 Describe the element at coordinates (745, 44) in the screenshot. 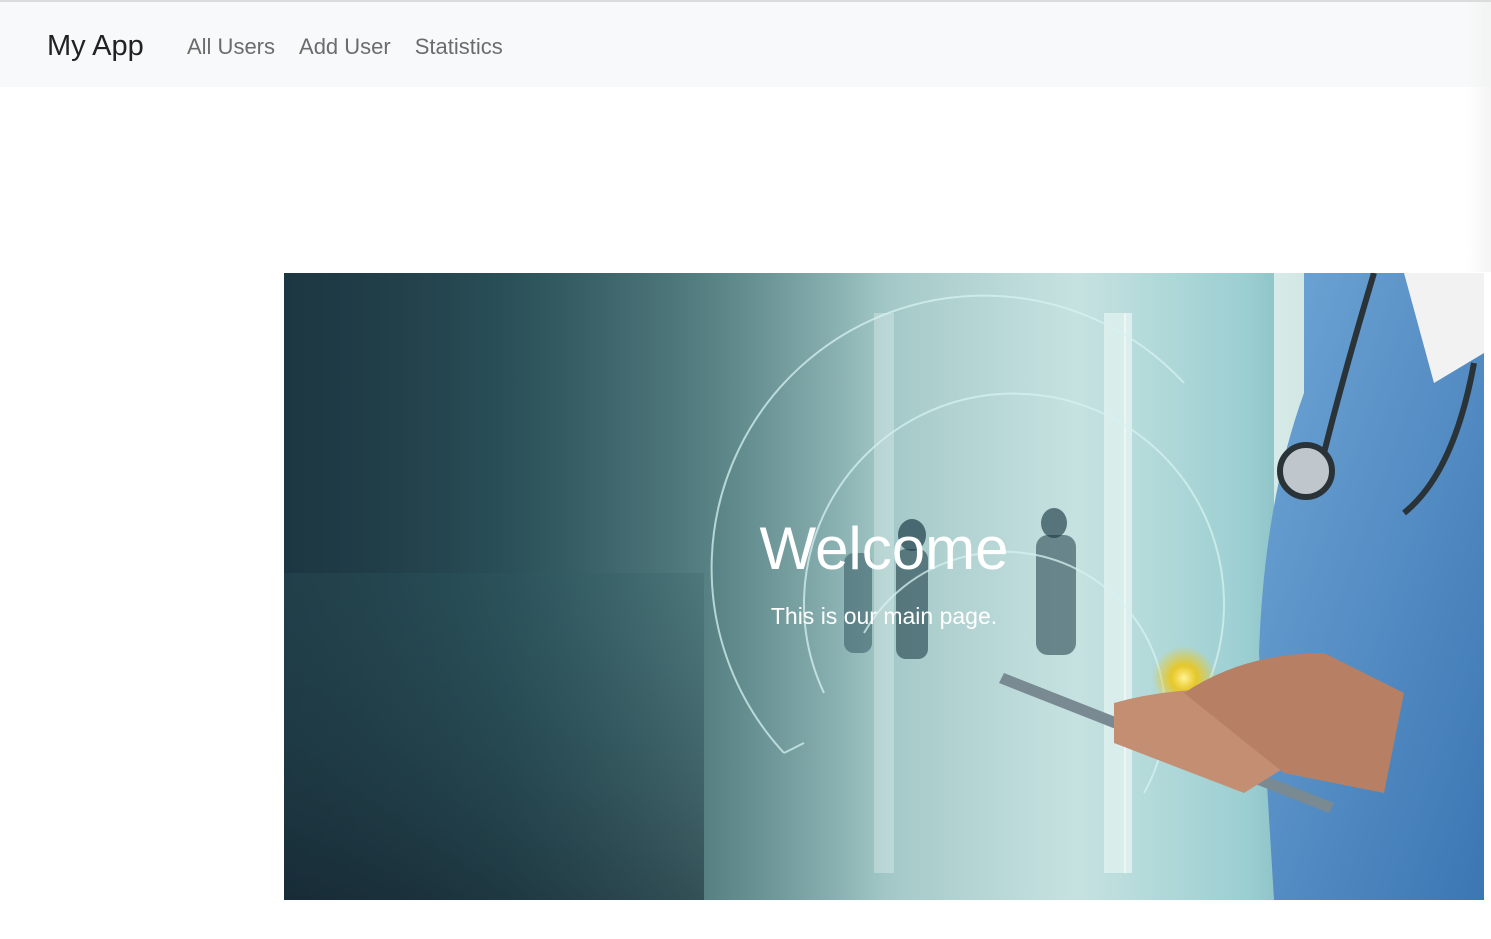

I see `navbar: My App All Users Add User Statistics` at that location.